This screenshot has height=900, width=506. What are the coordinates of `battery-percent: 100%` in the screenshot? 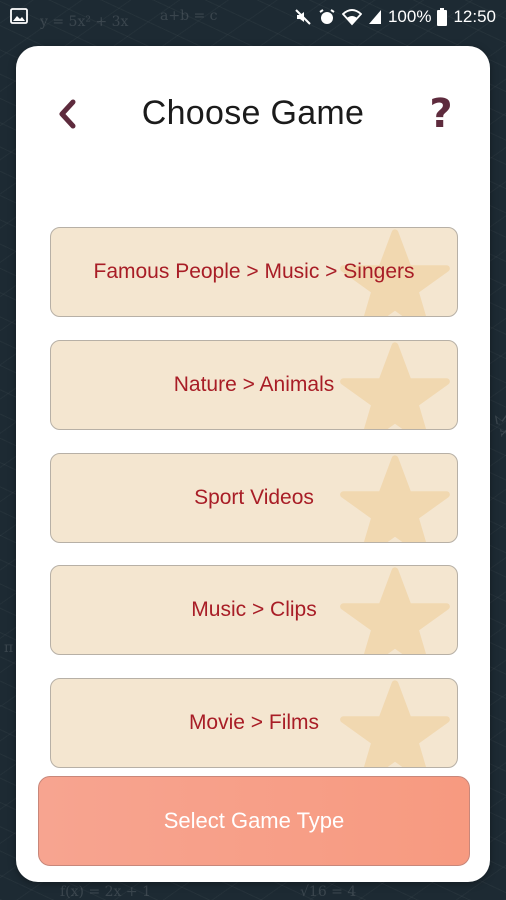 It's located at (409, 16).